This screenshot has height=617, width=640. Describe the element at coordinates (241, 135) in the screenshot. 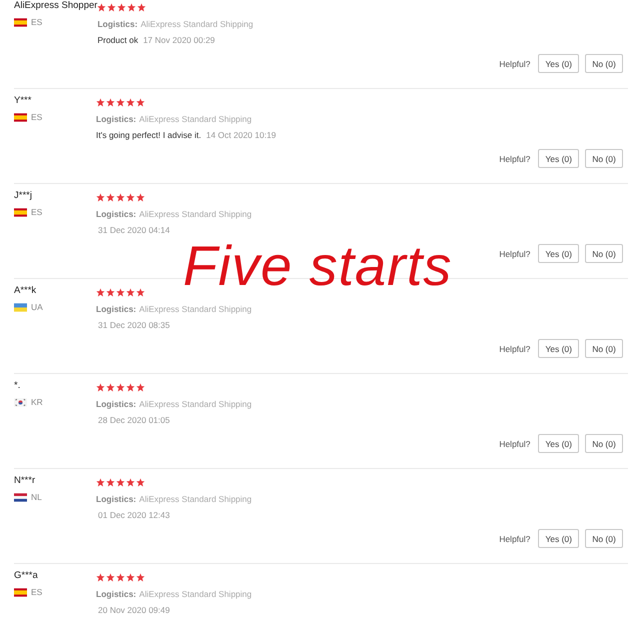

I see `review-date: 14 Oct 2020 10:19` at that location.